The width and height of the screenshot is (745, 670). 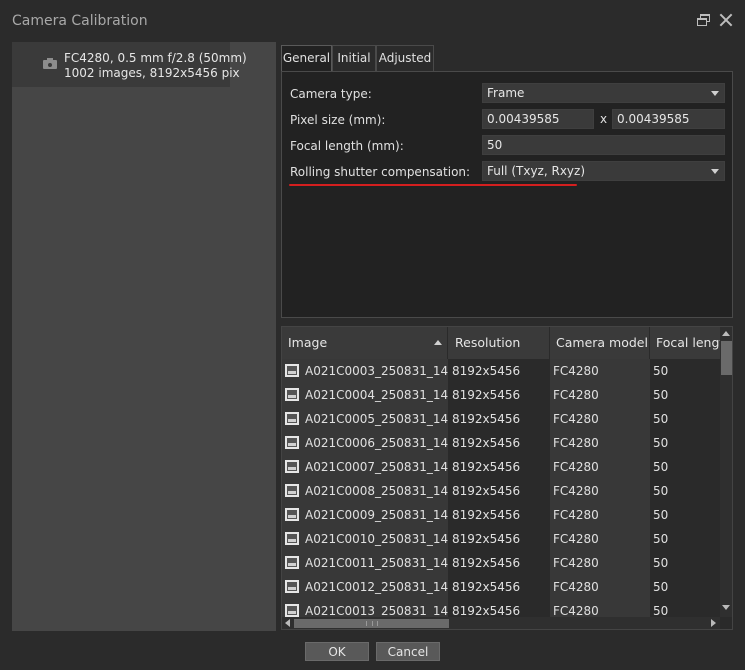 What do you see at coordinates (713, 623) in the screenshot?
I see `scroll-right-icon` at bounding box center [713, 623].